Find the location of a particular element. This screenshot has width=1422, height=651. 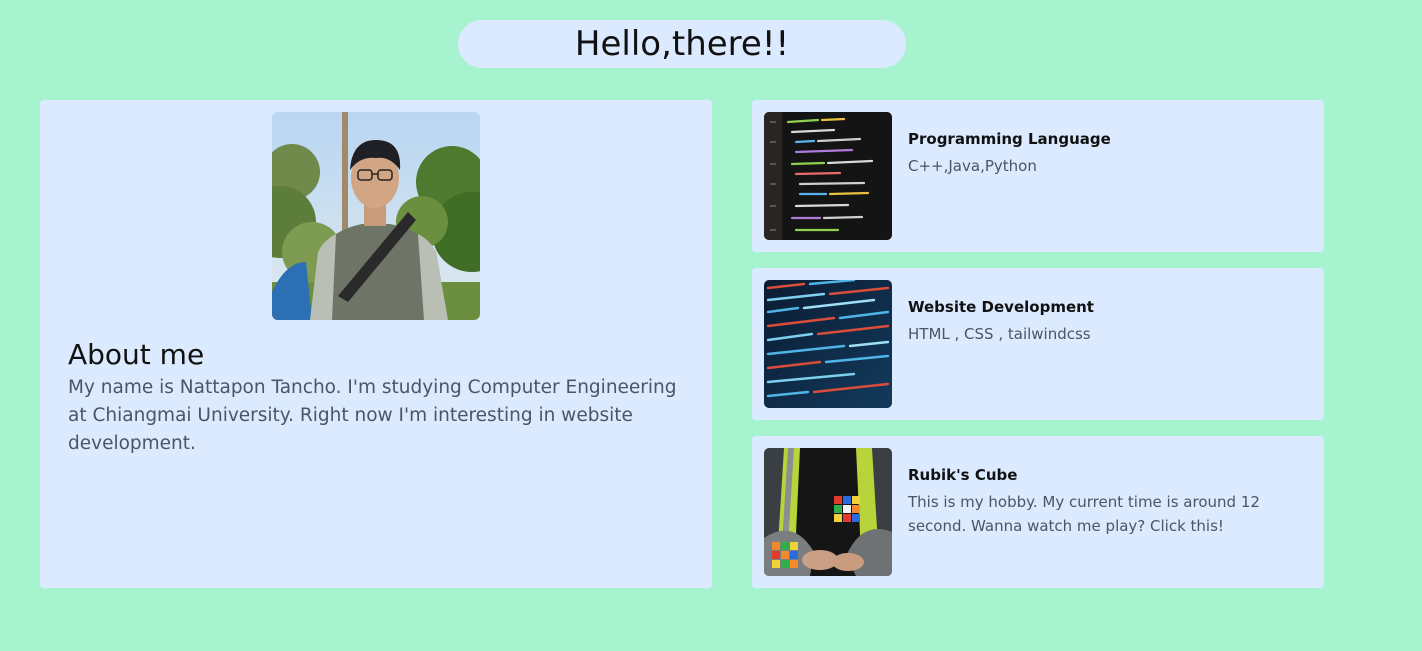

skill-card-programming: Programming Language C++,Java,Python is located at coordinates (1038, 176).